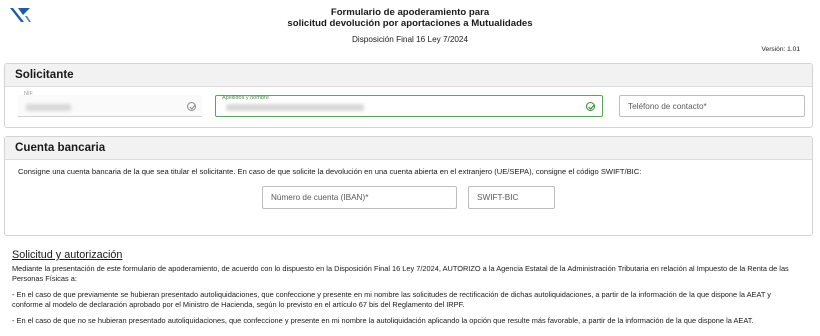 The image size is (820, 336). What do you see at coordinates (320, 197) in the screenshot?
I see `iban-placeholder: Número de cuenta (IBAN)*` at bounding box center [320, 197].